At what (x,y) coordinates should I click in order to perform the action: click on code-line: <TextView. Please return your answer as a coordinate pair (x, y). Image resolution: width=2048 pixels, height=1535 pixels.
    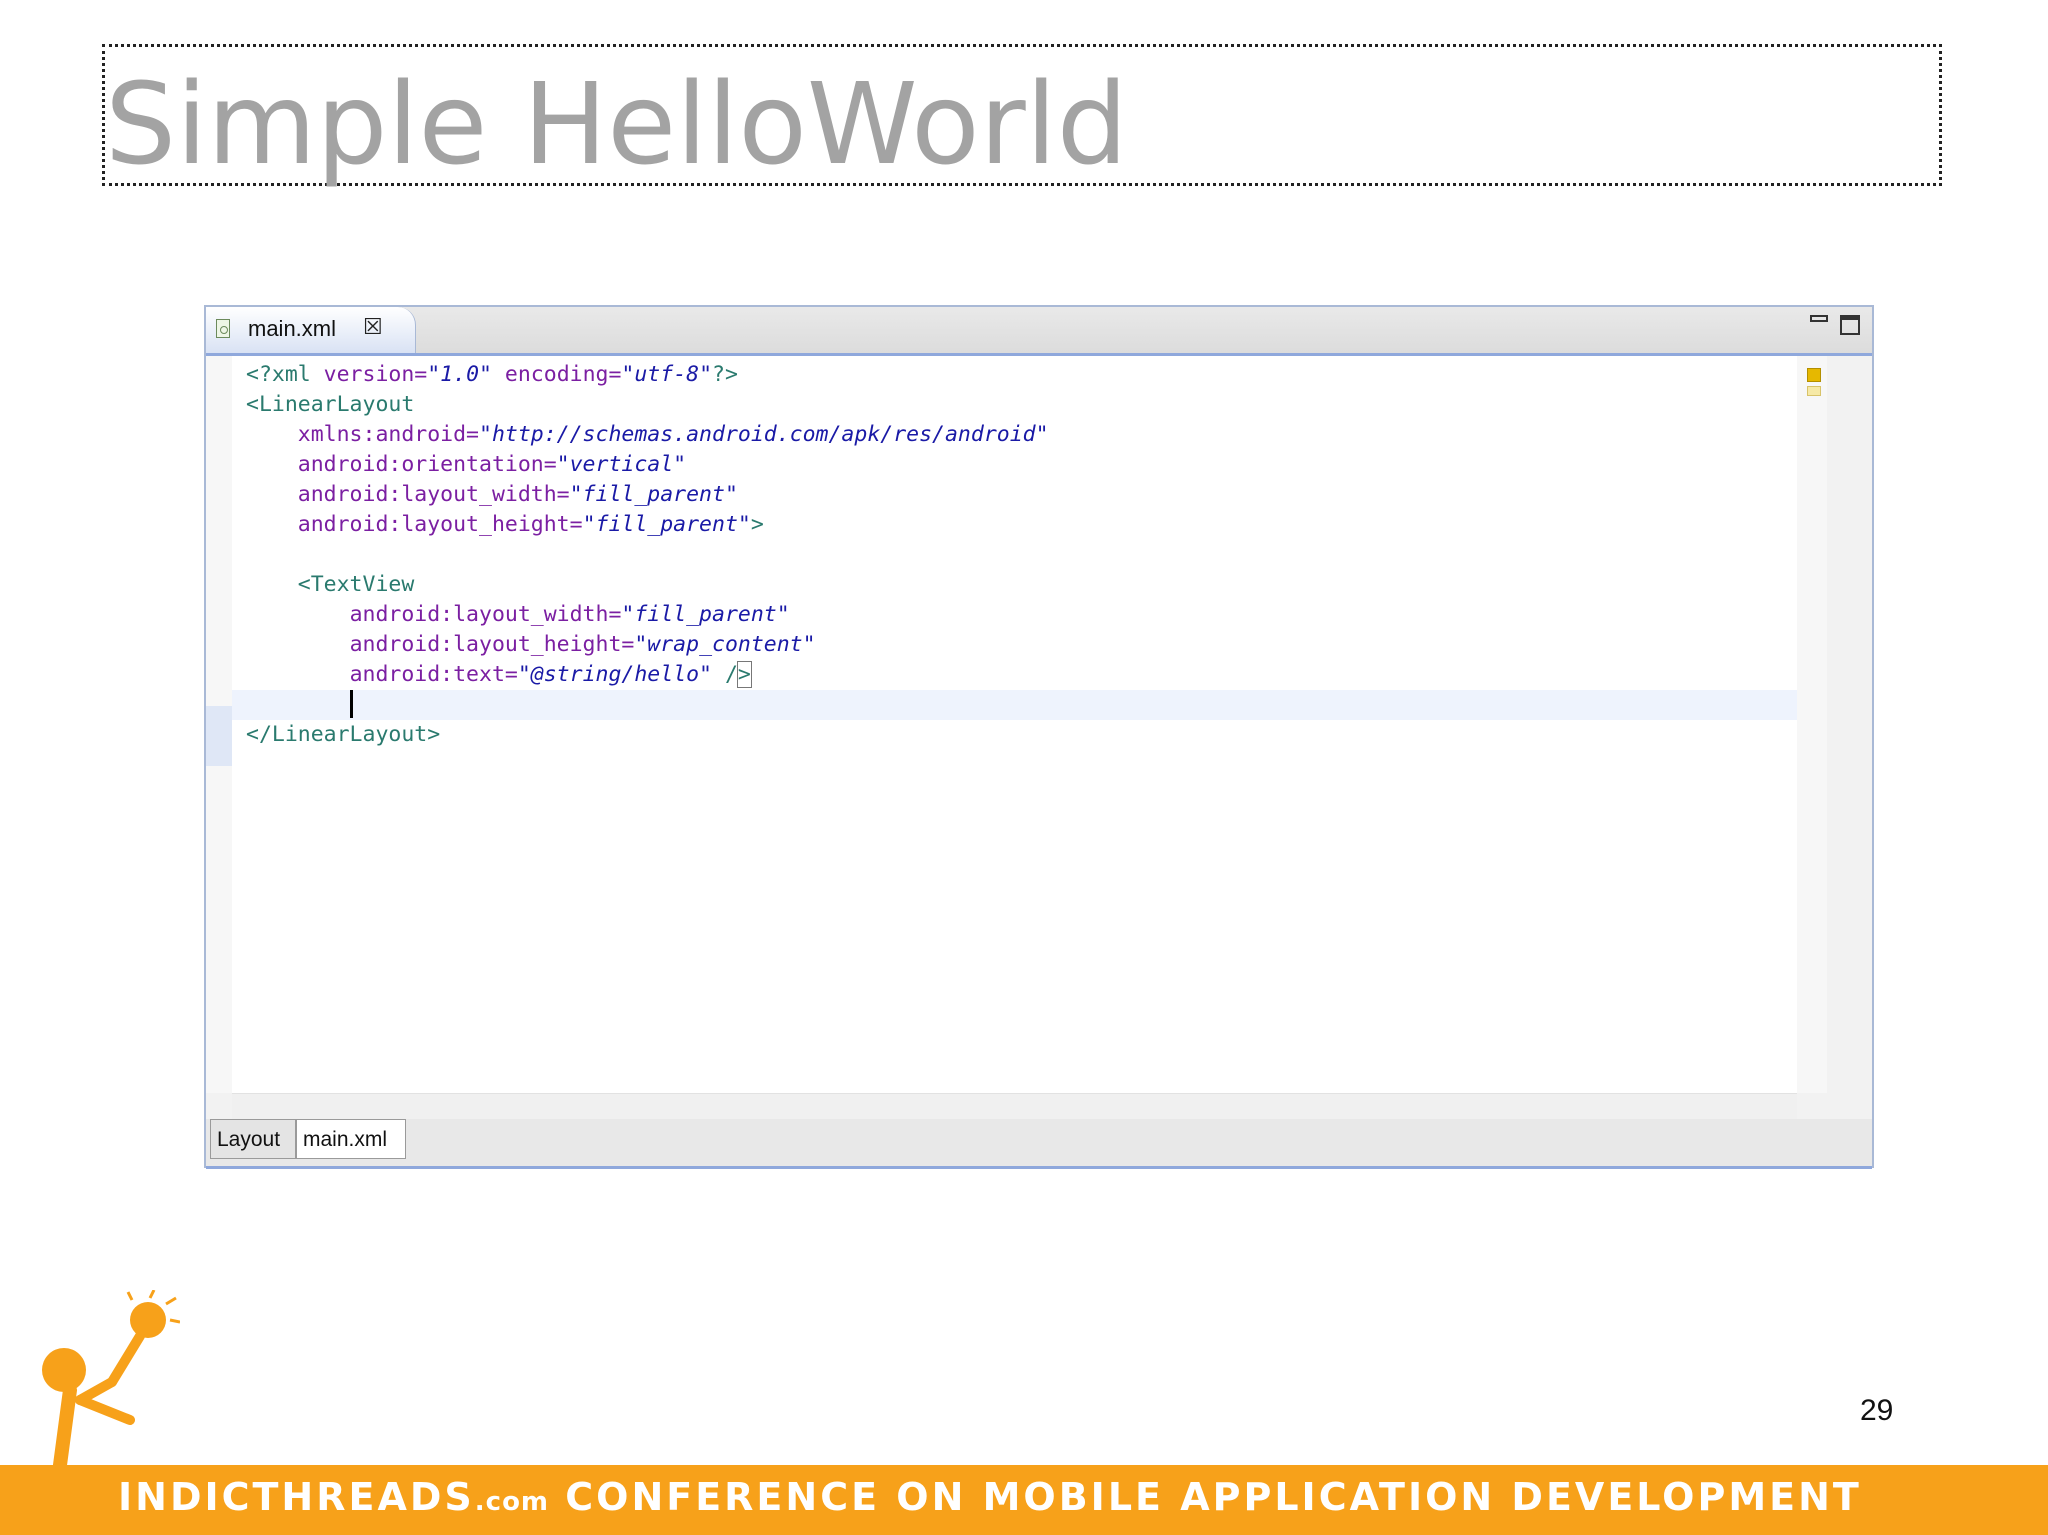
    Looking at the image, I should click on (356, 584).